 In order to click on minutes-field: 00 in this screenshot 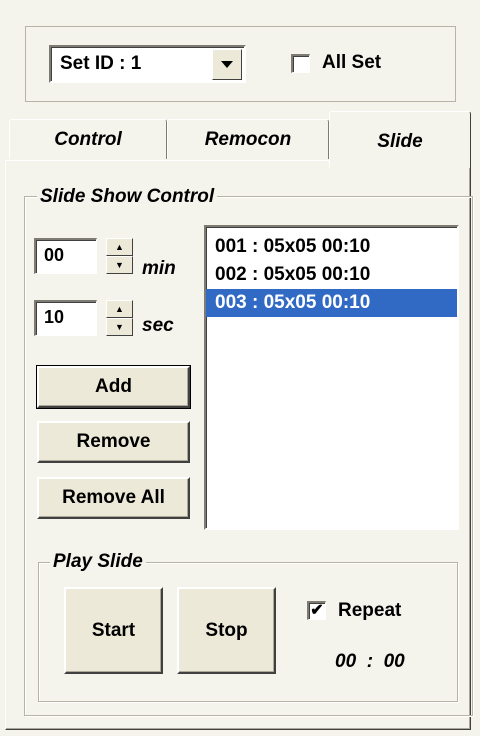, I will do `click(65, 256)`.